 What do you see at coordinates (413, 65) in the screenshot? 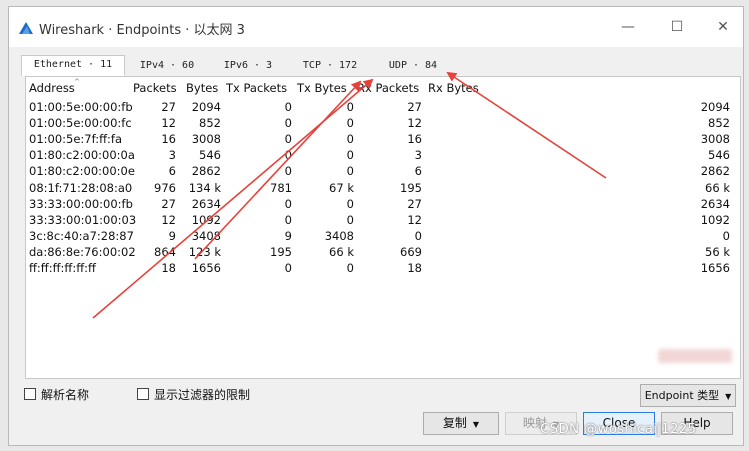
I see `tab-udp: UDP · 84` at bounding box center [413, 65].